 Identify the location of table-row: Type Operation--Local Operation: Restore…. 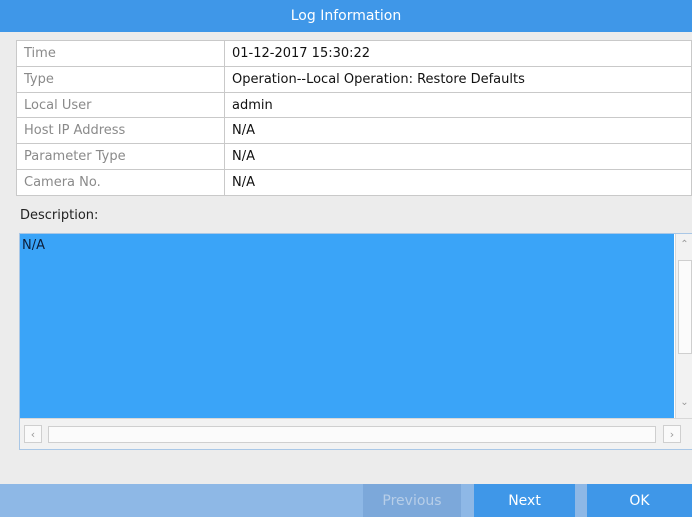
(354, 79).